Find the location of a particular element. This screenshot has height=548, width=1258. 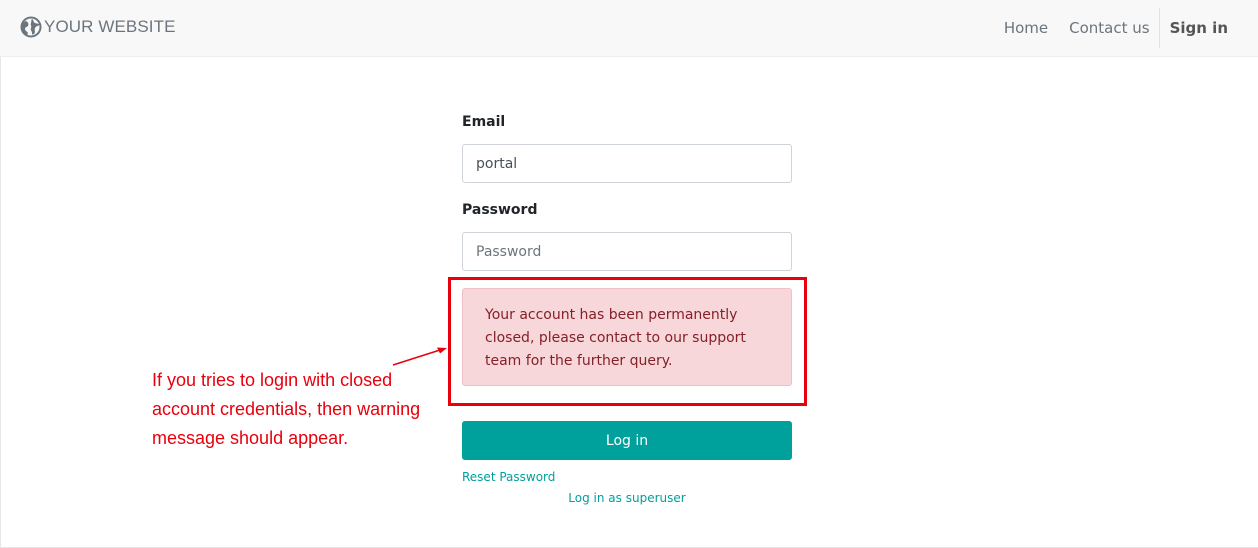

main-nav: Home Contact us Sign in is located at coordinates (1126, 28).